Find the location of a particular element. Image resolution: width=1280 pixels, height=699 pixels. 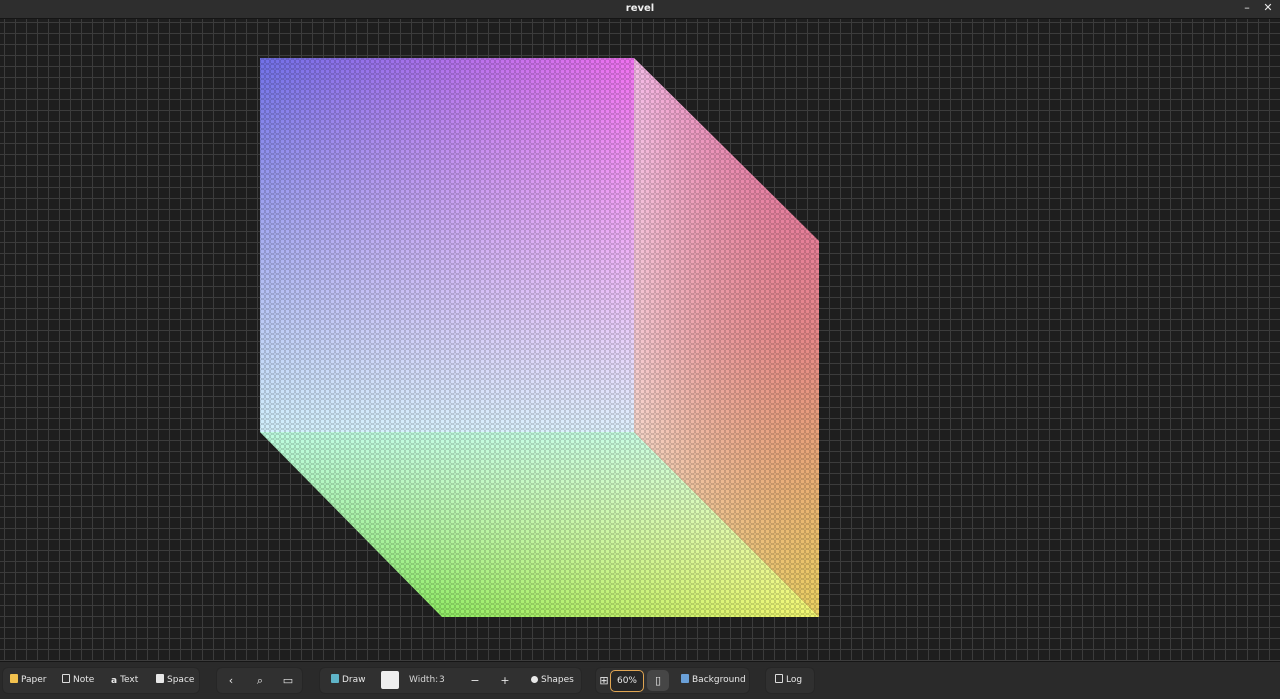

window-title: revel is located at coordinates (640, 8).